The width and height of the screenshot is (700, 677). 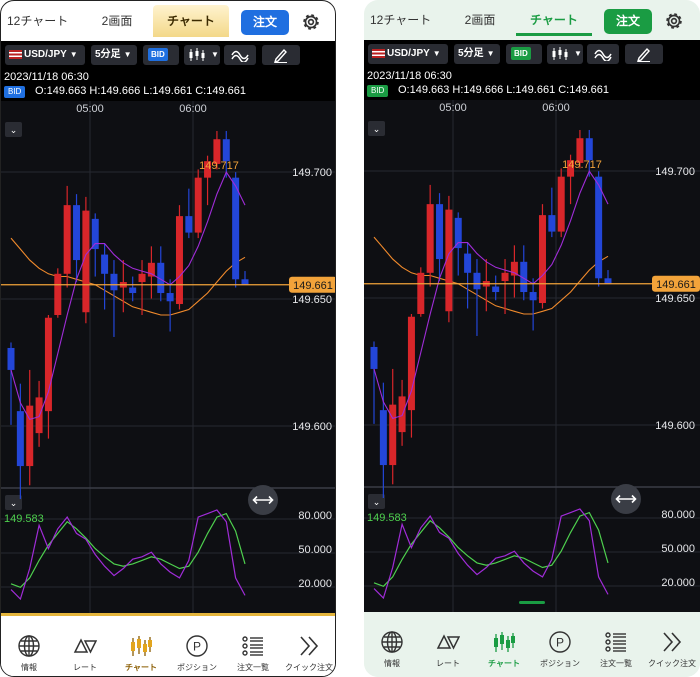 I want to click on osc-label-20: 20.000, so click(x=678, y=583).